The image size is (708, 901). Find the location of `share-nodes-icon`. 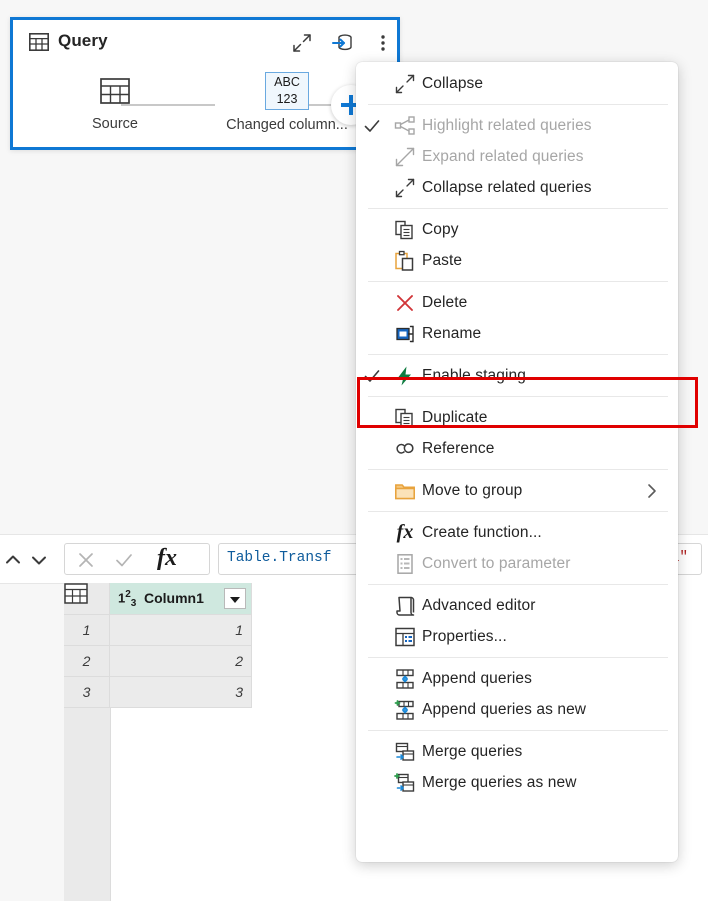

share-nodes-icon is located at coordinates (405, 126).